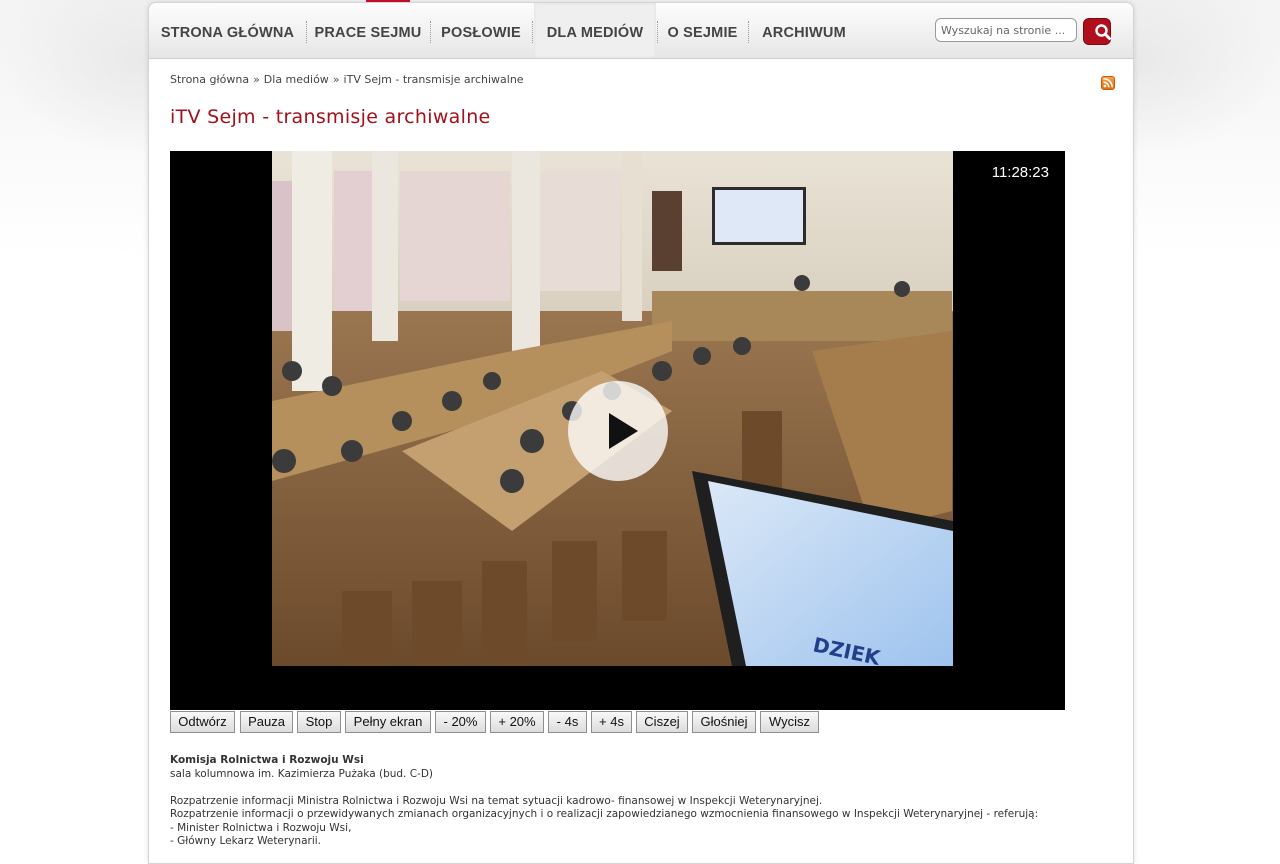 This screenshot has height=864, width=1280. What do you see at coordinates (460, 722) in the screenshot?
I see `speed-down-button: - 20%` at bounding box center [460, 722].